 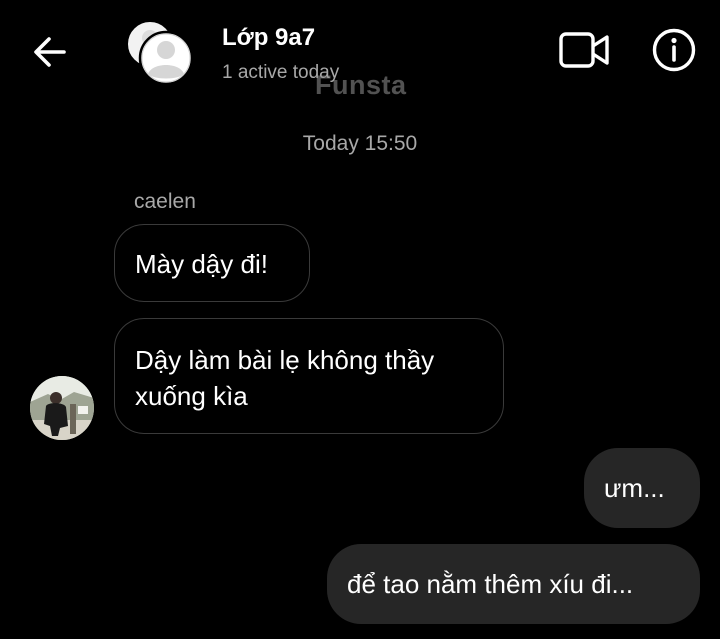 I want to click on back-button, so click(x=50, y=52).